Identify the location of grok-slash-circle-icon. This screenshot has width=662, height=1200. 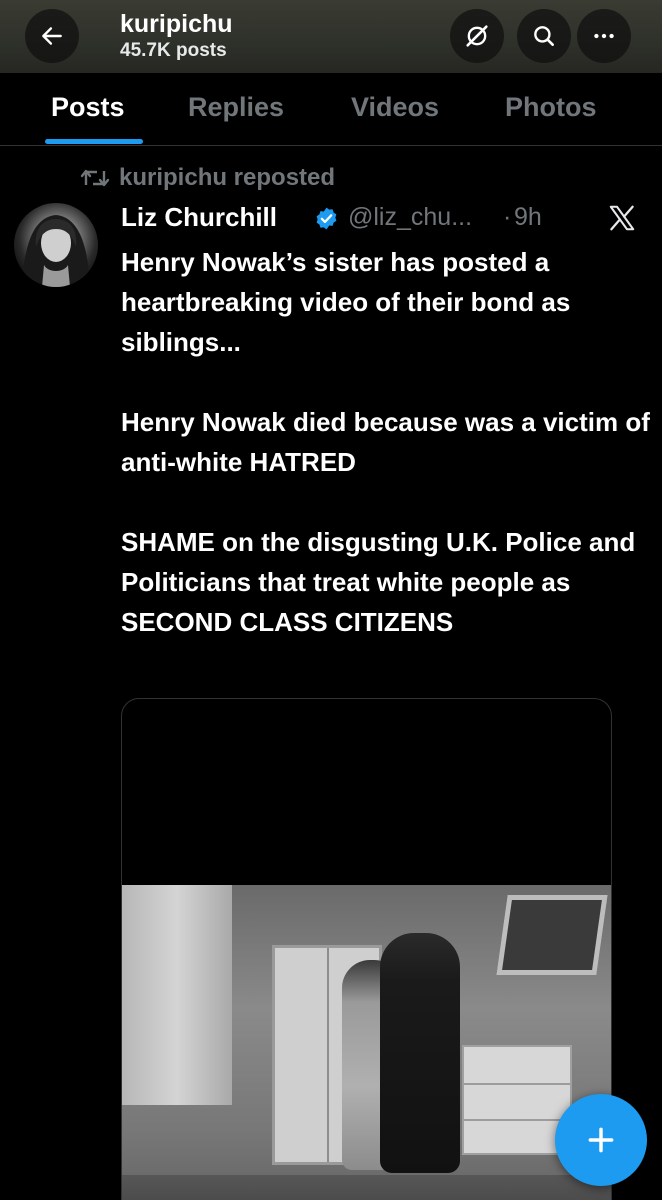
(477, 36).